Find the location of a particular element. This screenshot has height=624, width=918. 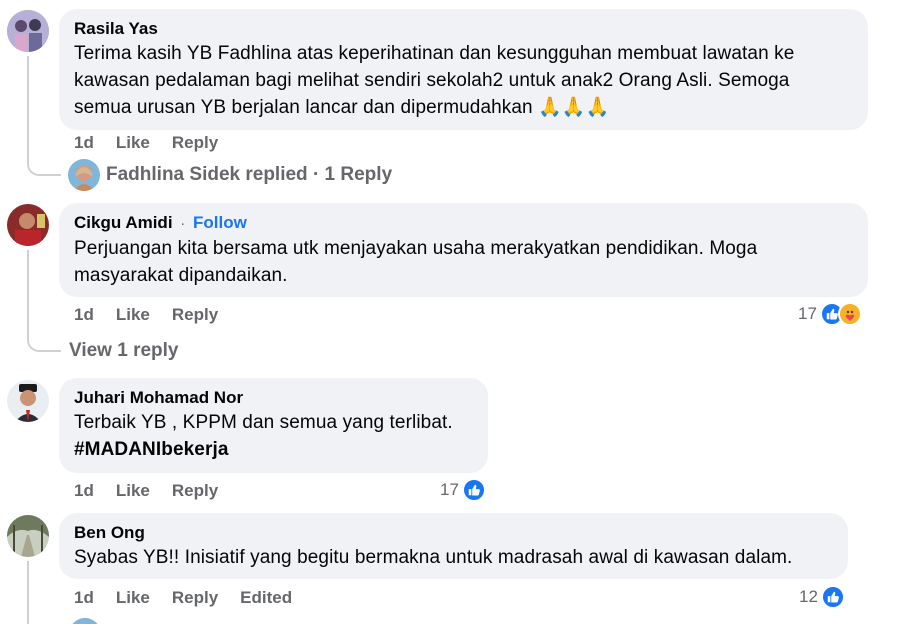

reaction-count: 12 is located at coordinates (808, 596).